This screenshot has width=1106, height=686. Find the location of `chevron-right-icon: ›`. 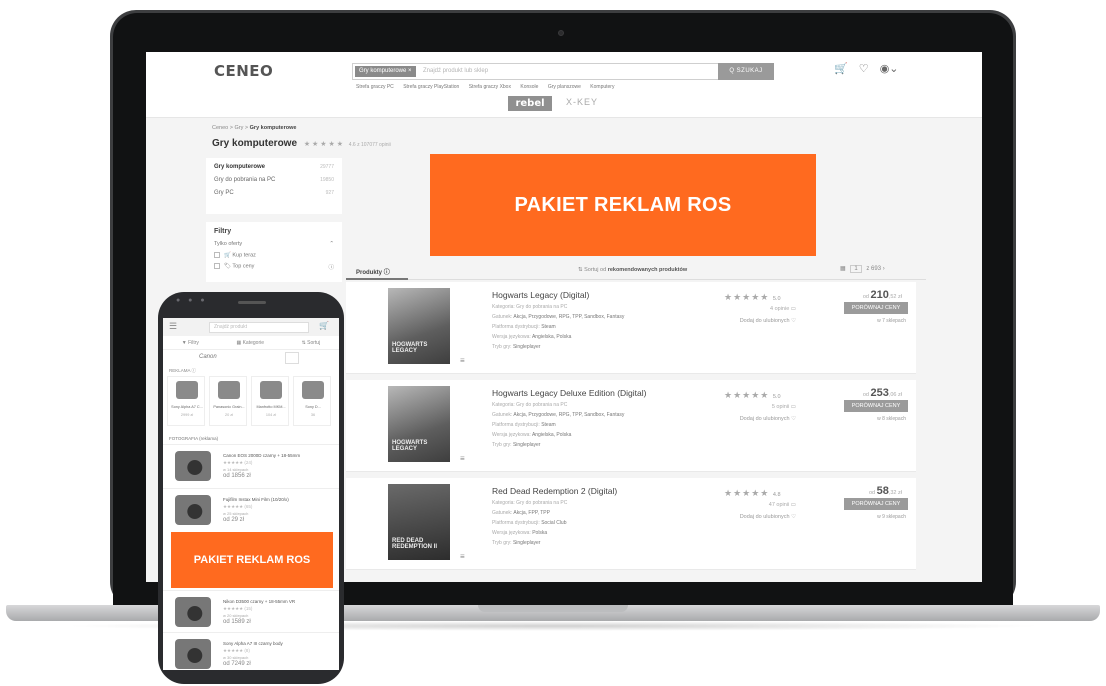

chevron-right-icon: › is located at coordinates (884, 269).